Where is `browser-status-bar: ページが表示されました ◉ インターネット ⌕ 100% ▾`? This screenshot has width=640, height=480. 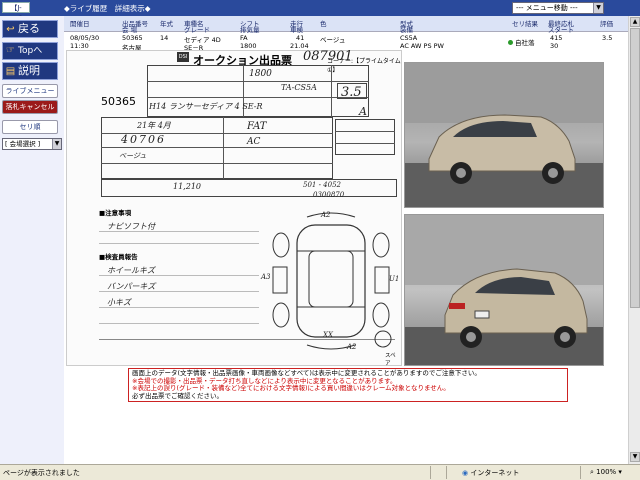 browser-status-bar: ページが表示されました ◉ インターネット ⌕ 100% ▾ is located at coordinates (320, 472).